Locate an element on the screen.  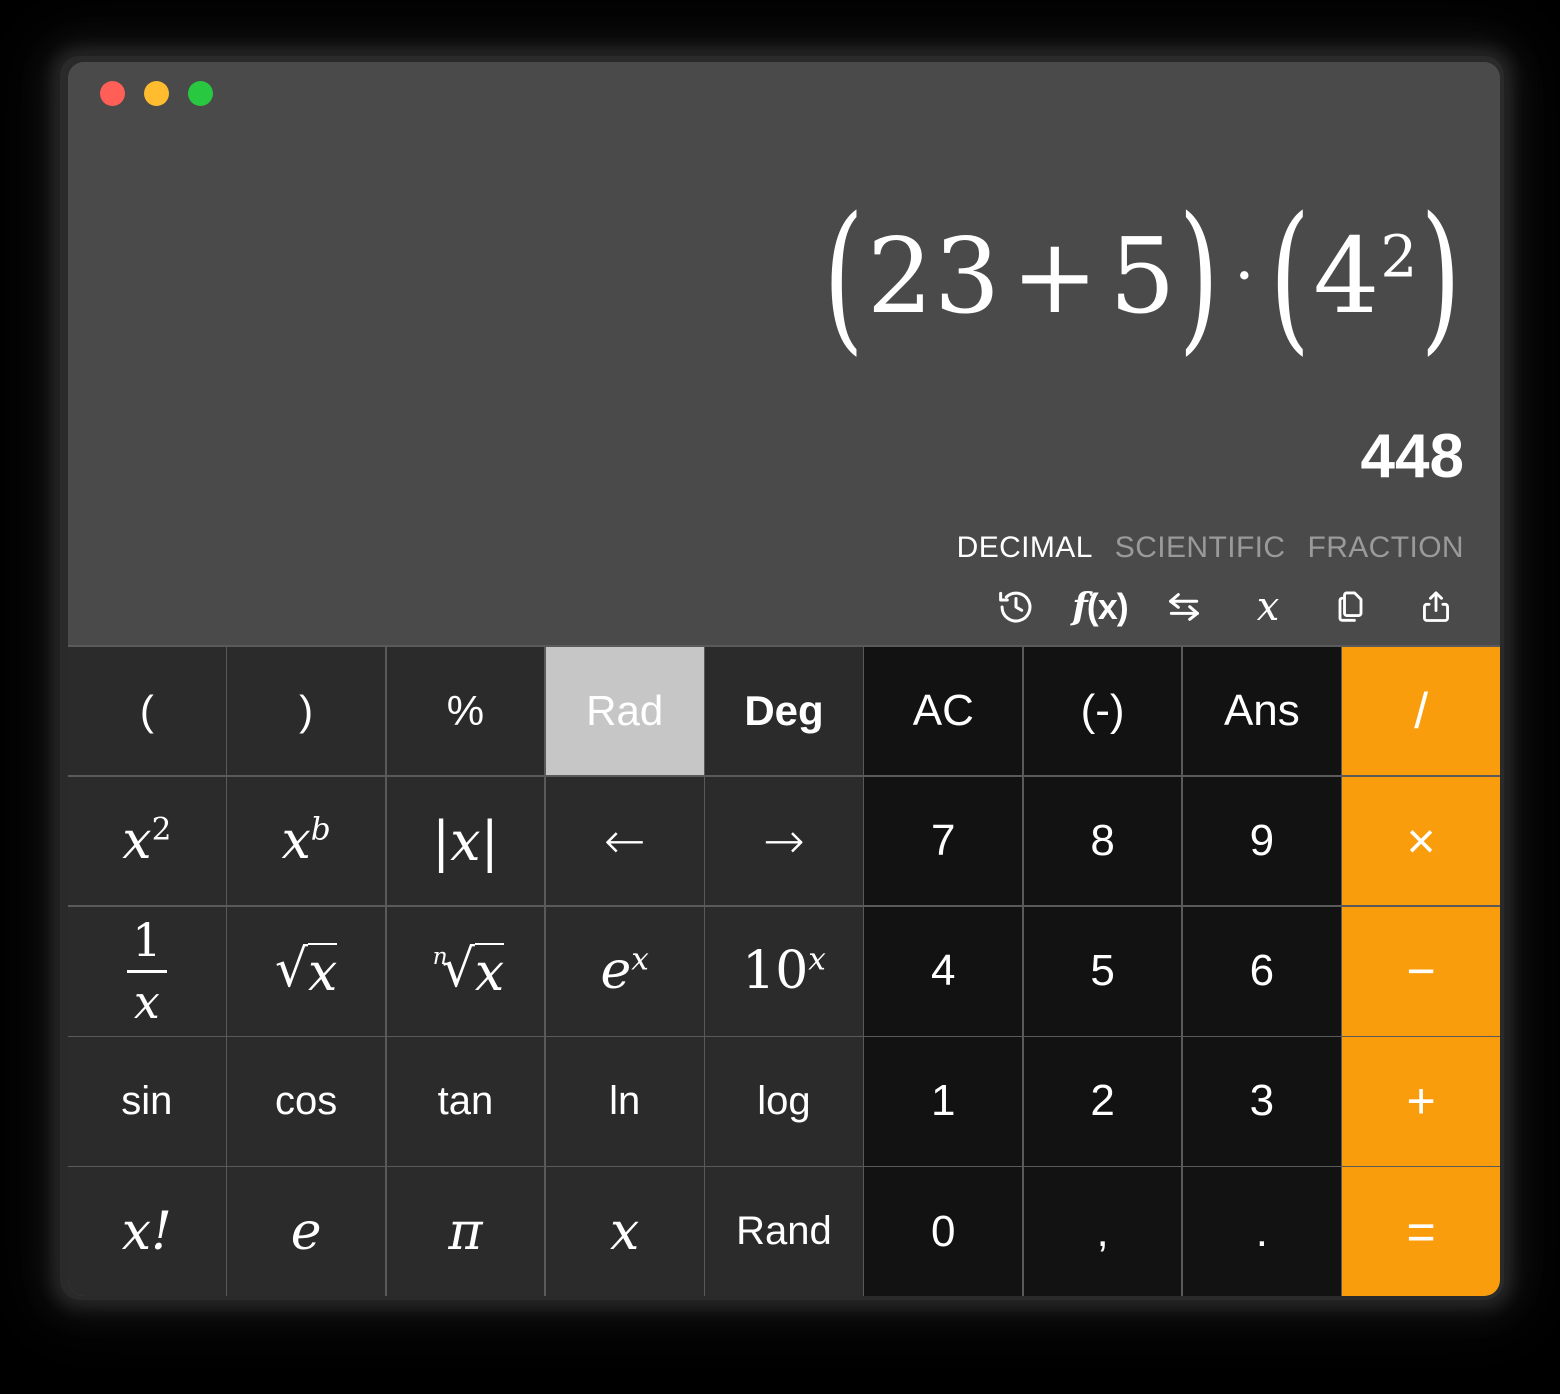
key-square: x2 is located at coordinates (147, 841).